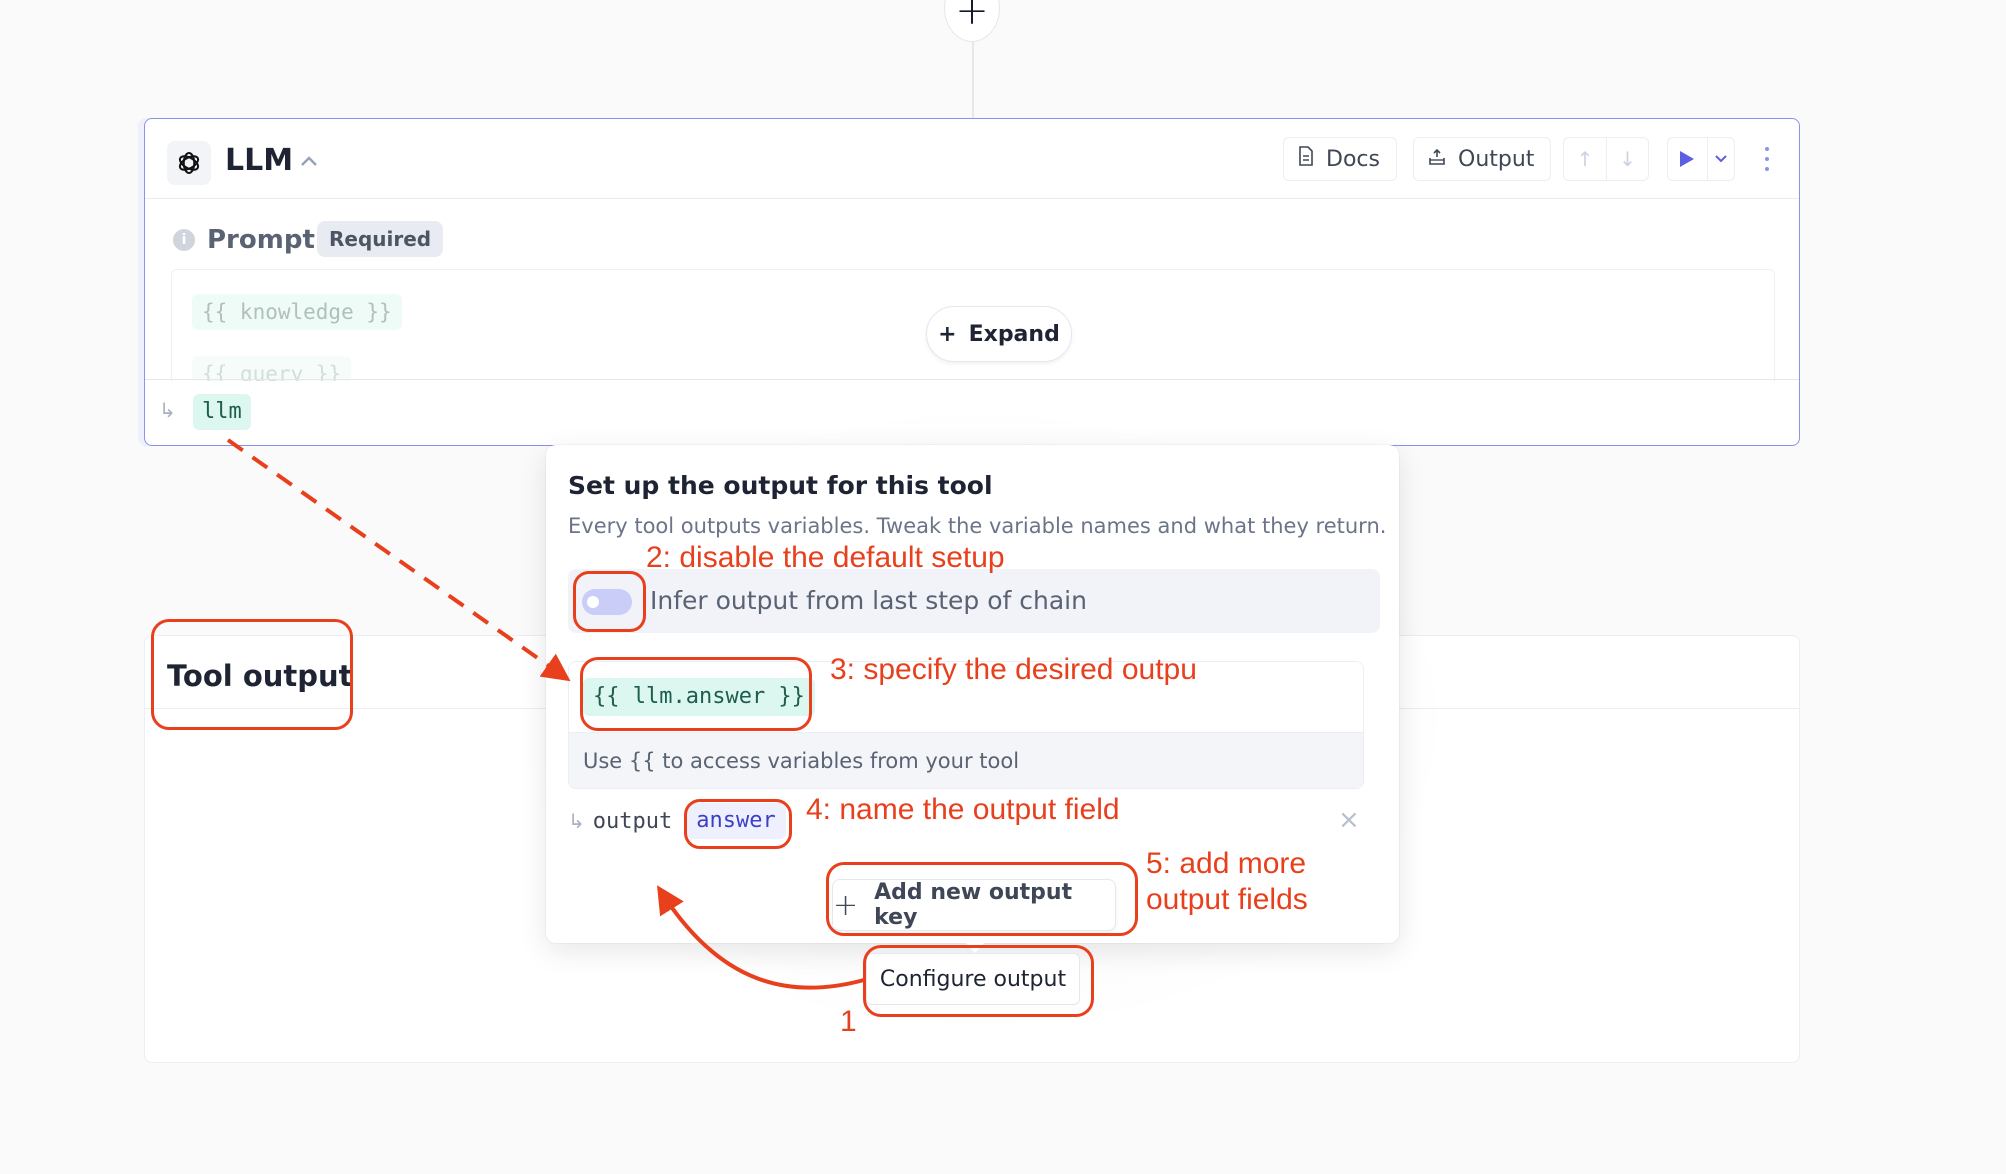  What do you see at coordinates (1687, 159) in the screenshot?
I see `play-icon` at bounding box center [1687, 159].